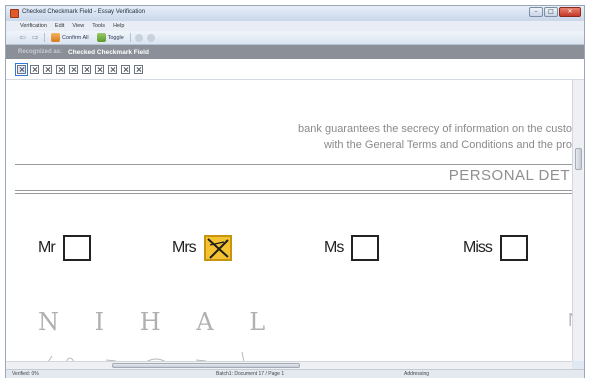  What do you see at coordinates (202, 248) in the screenshot?
I see `title-option-mrs: Mrs` at bounding box center [202, 248].